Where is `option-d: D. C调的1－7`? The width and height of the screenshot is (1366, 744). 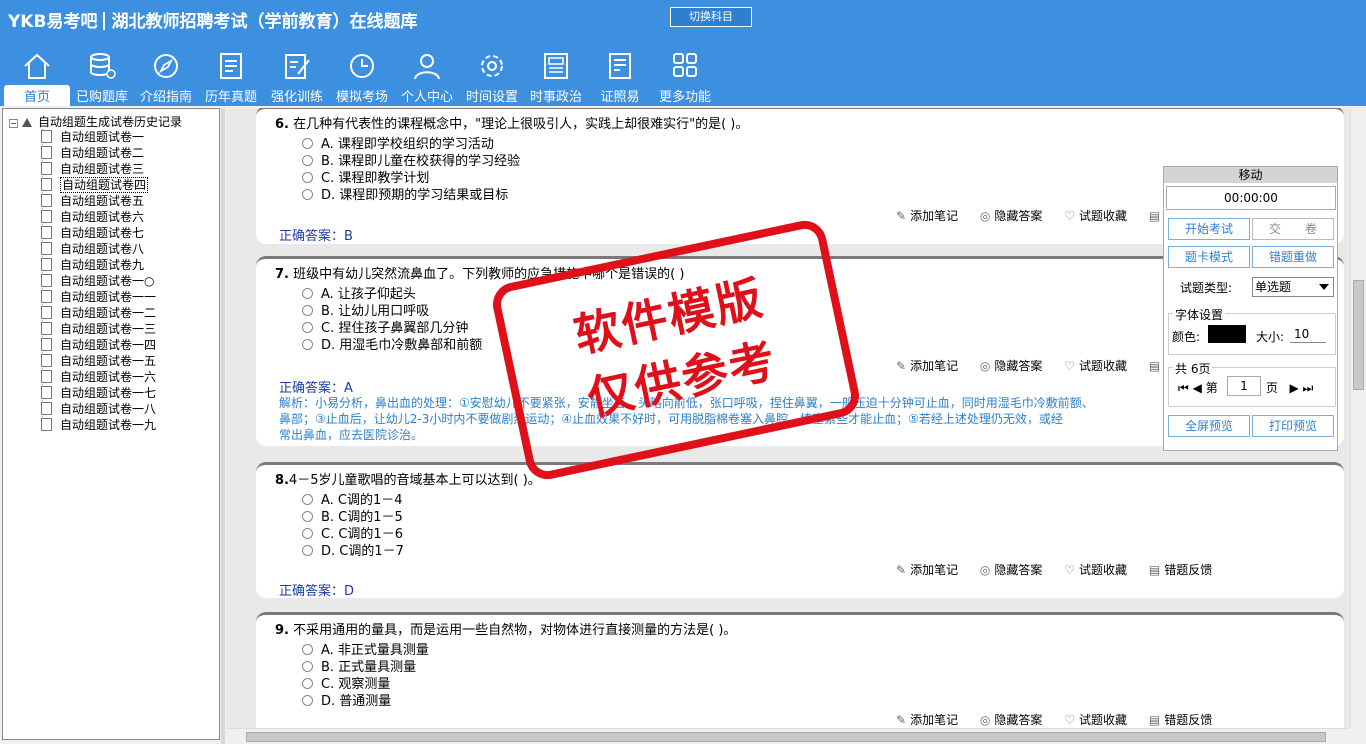
option-d: D. C调的1－7 is located at coordinates (353, 549).